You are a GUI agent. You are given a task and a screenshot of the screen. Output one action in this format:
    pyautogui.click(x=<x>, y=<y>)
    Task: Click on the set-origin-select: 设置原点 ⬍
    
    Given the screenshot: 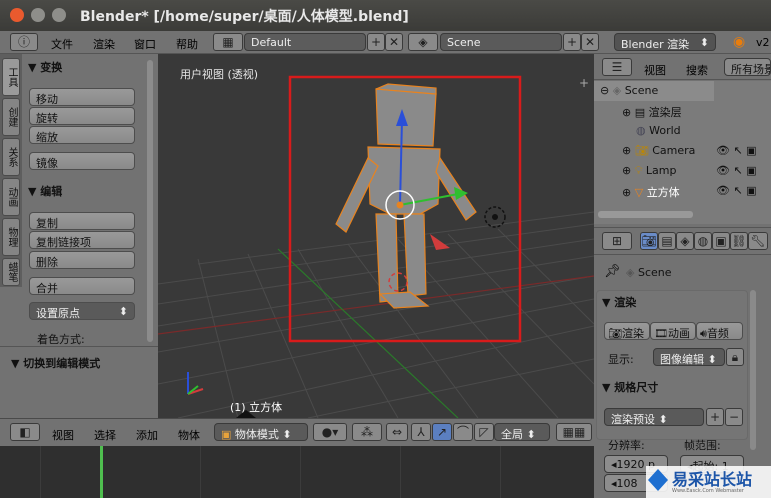 What is the action you would take?
    pyautogui.click(x=82, y=311)
    